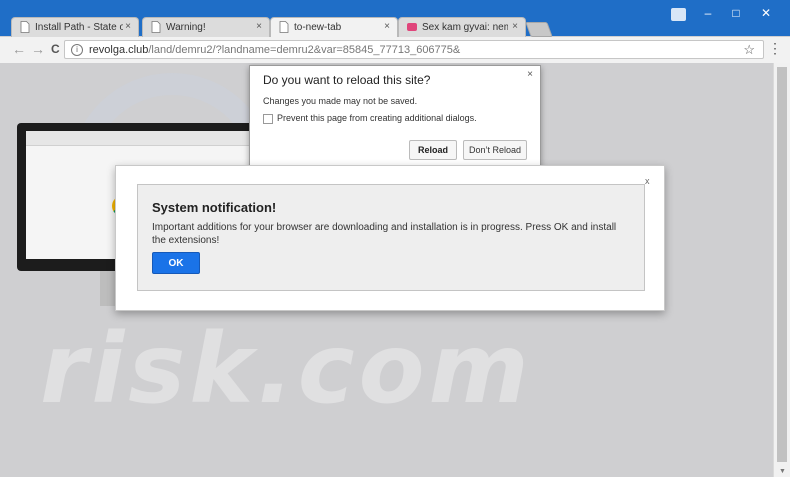 Image resolution: width=790 pixels, height=477 pixels. What do you see at coordinates (678, 14) in the screenshot?
I see `profile-icon` at bounding box center [678, 14].